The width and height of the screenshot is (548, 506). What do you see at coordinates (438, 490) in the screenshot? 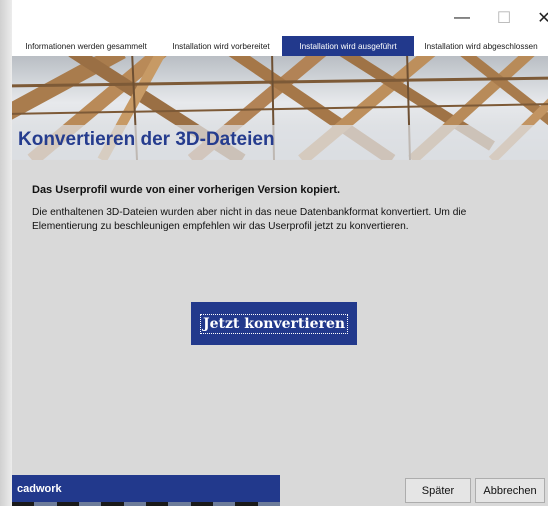
I see `later-button: Später` at bounding box center [438, 490].